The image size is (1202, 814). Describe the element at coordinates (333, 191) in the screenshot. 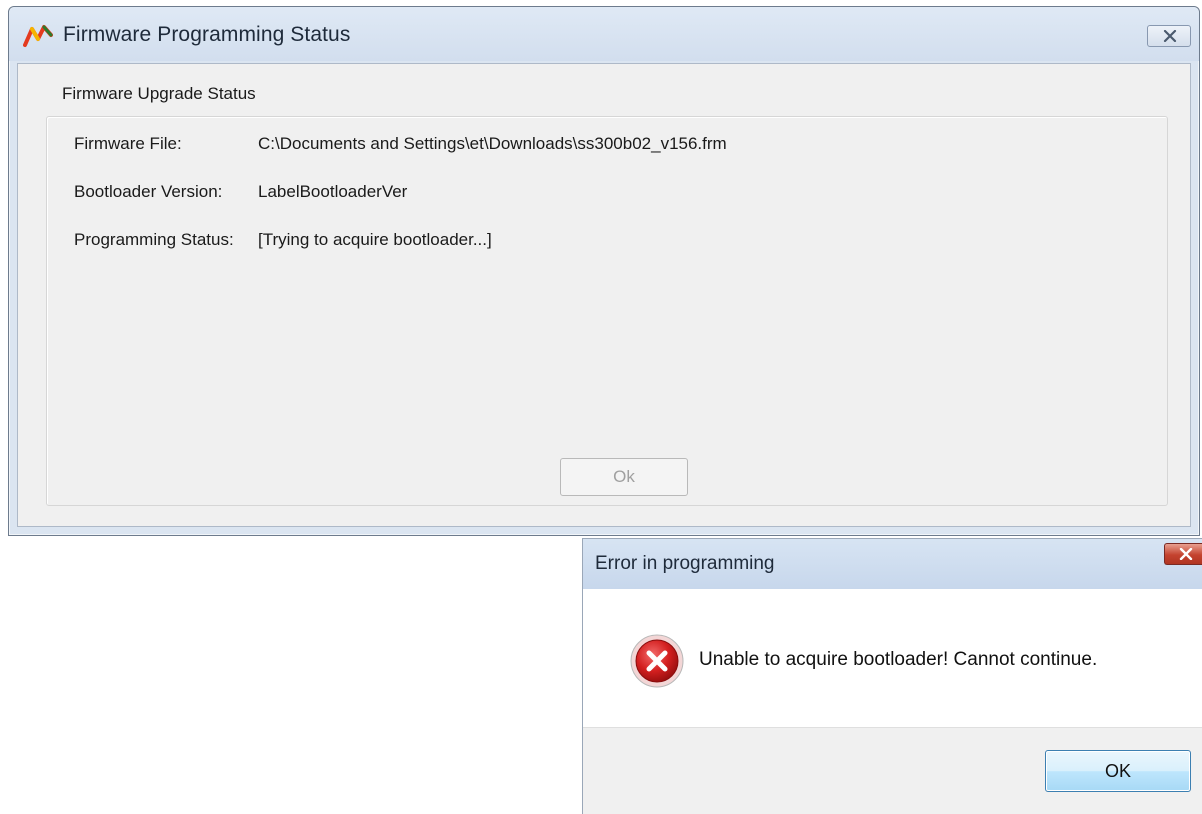

I see `bootloader-version-value: LabelBootloaderVer` at that location.